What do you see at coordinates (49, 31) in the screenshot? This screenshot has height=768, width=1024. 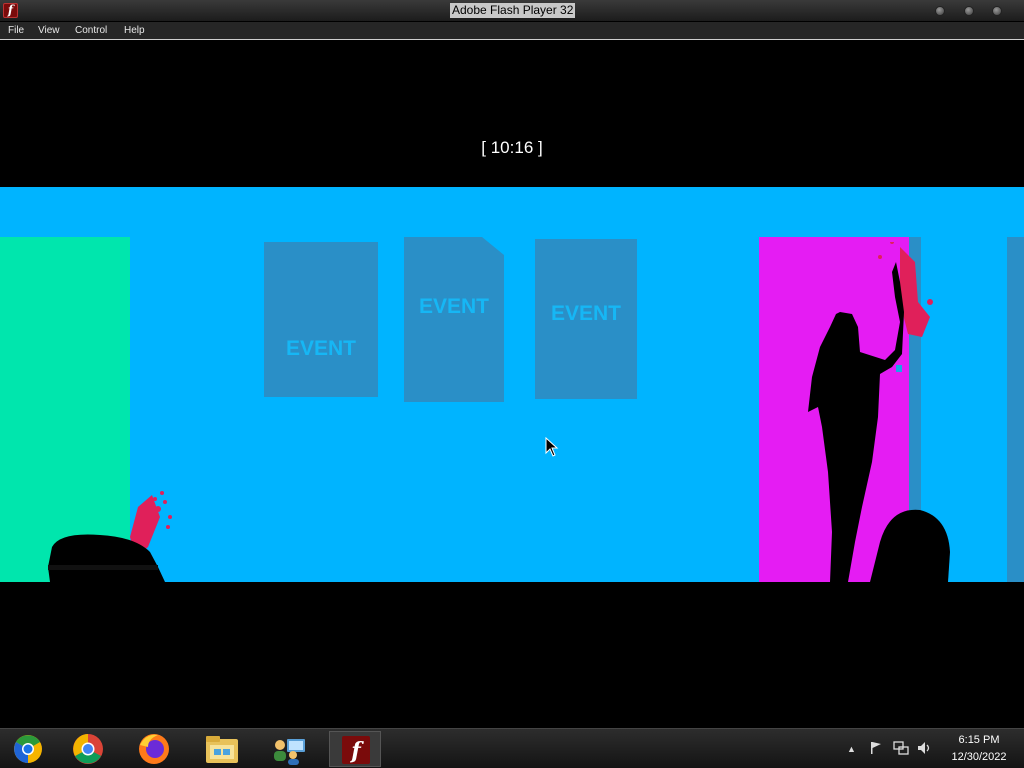 I see `menu-view: View` at bounding box center [49, 31].